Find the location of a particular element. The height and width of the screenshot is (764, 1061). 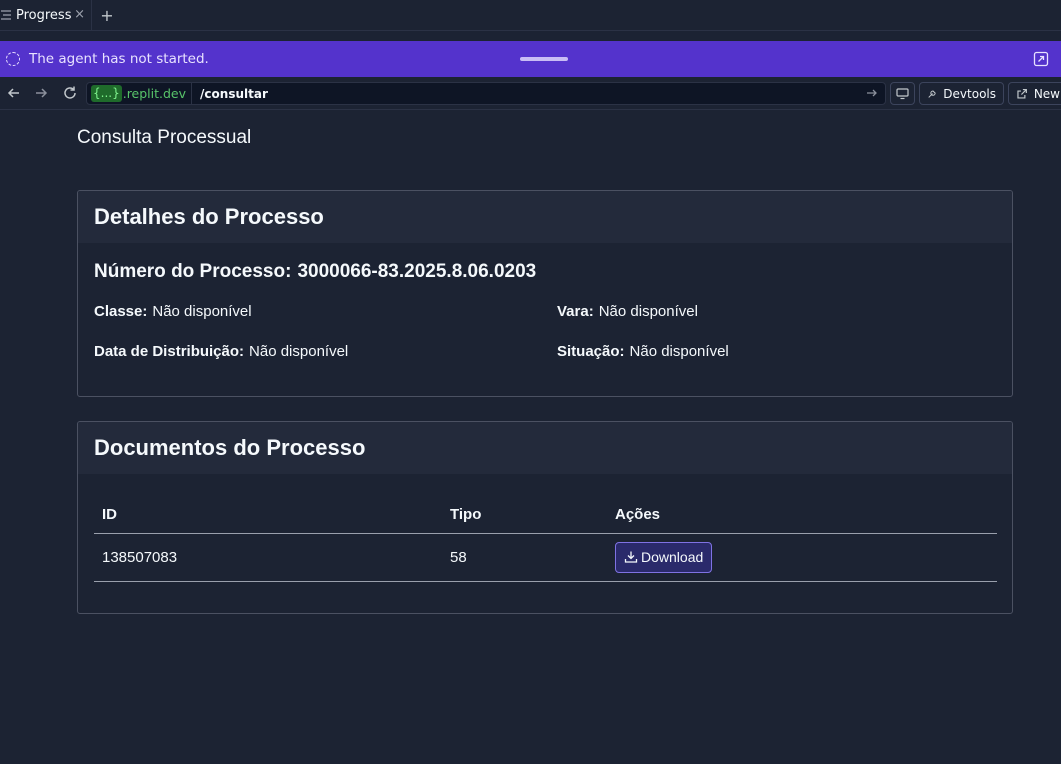

url-bar: {...} .replit.dev /consultar is located at coordinates (486, 93).